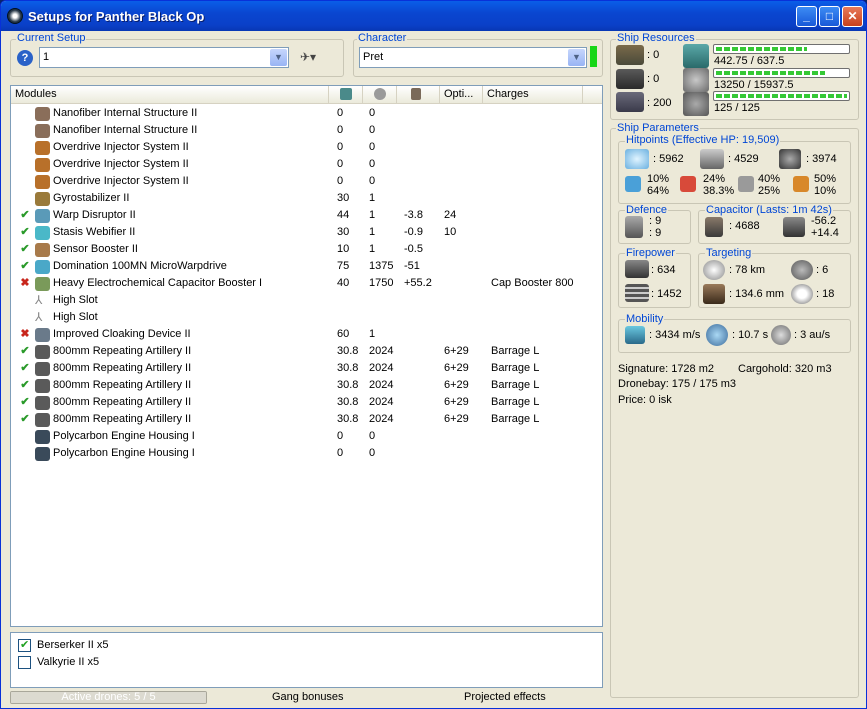 This screenshot has height=709, width=867. Describe the element at coordinates (821, 159) in the screenshot. I see `structure-hp: : 3974` at that location.